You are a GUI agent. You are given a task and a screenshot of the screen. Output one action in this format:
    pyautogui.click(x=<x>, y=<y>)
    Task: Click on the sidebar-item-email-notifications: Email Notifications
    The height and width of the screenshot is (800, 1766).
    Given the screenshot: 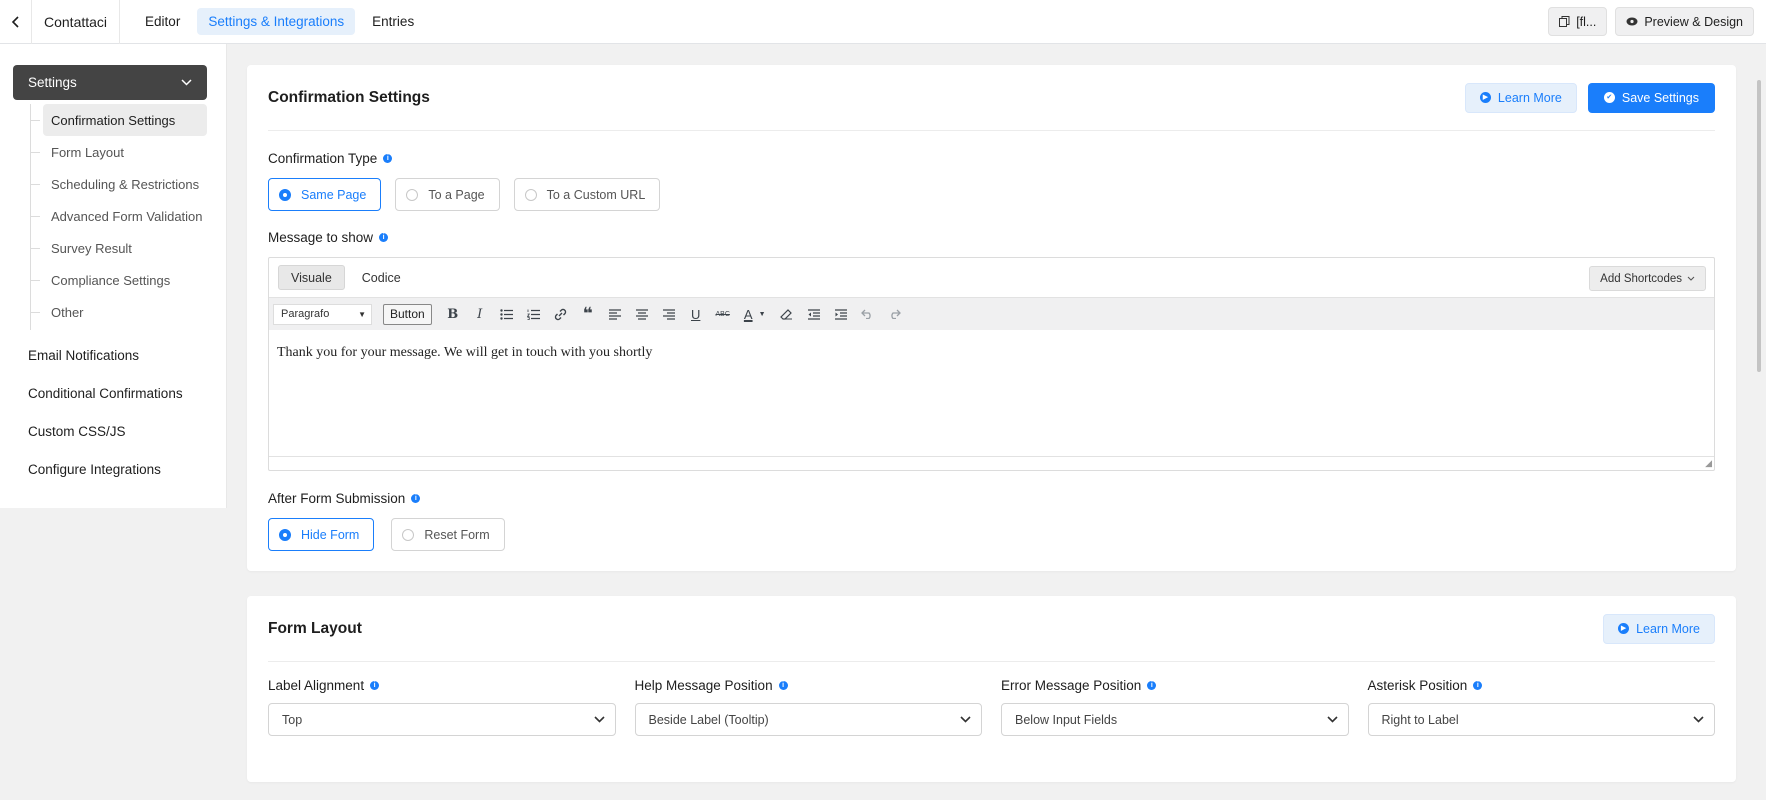 What is the action you would take?
    pyautogui.click(x=113, y=355)
    